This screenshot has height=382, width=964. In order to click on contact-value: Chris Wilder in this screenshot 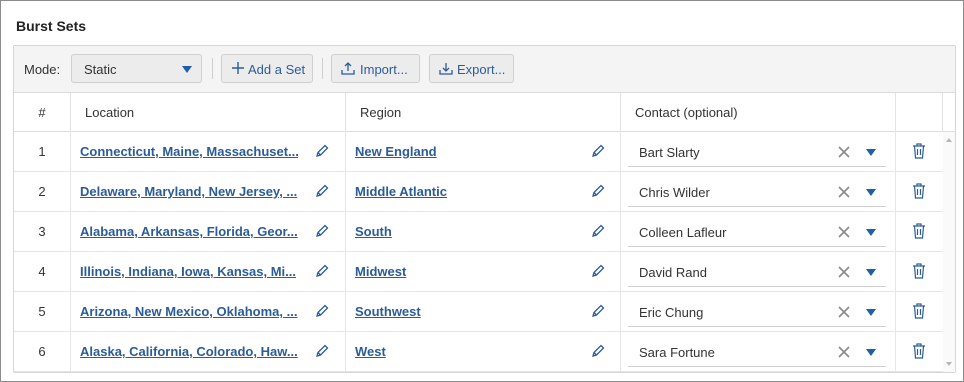, I will do `click(674, 192)`.